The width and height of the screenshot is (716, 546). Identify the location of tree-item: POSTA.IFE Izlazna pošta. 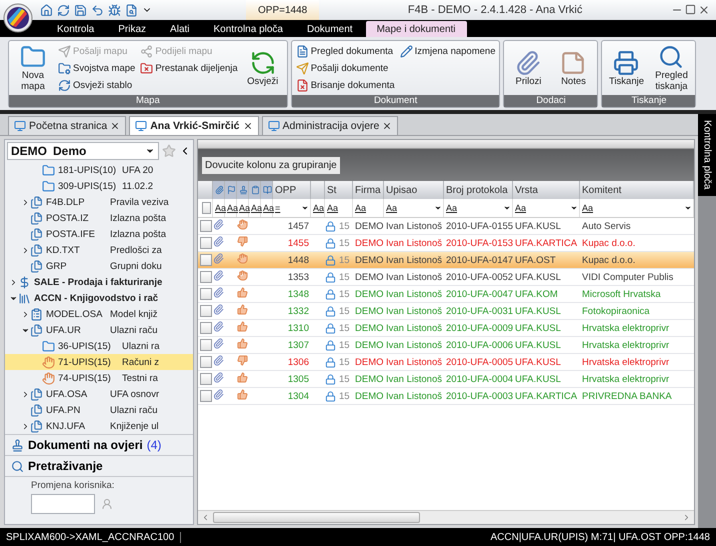
(99, 234).